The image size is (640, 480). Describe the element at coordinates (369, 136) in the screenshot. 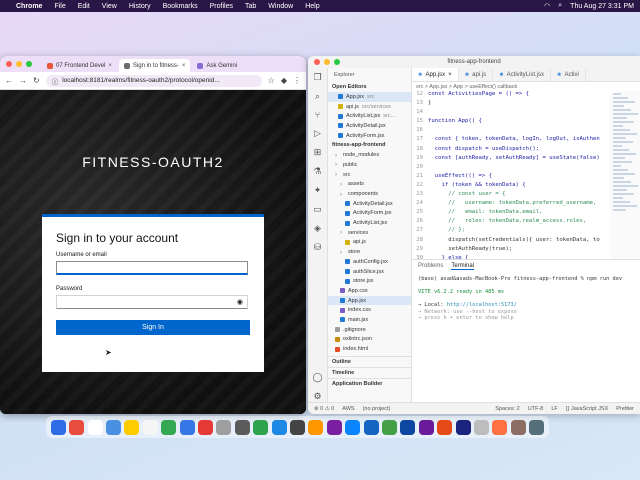

I see `open-editor-item: ActivityForm.jsx` at that location.